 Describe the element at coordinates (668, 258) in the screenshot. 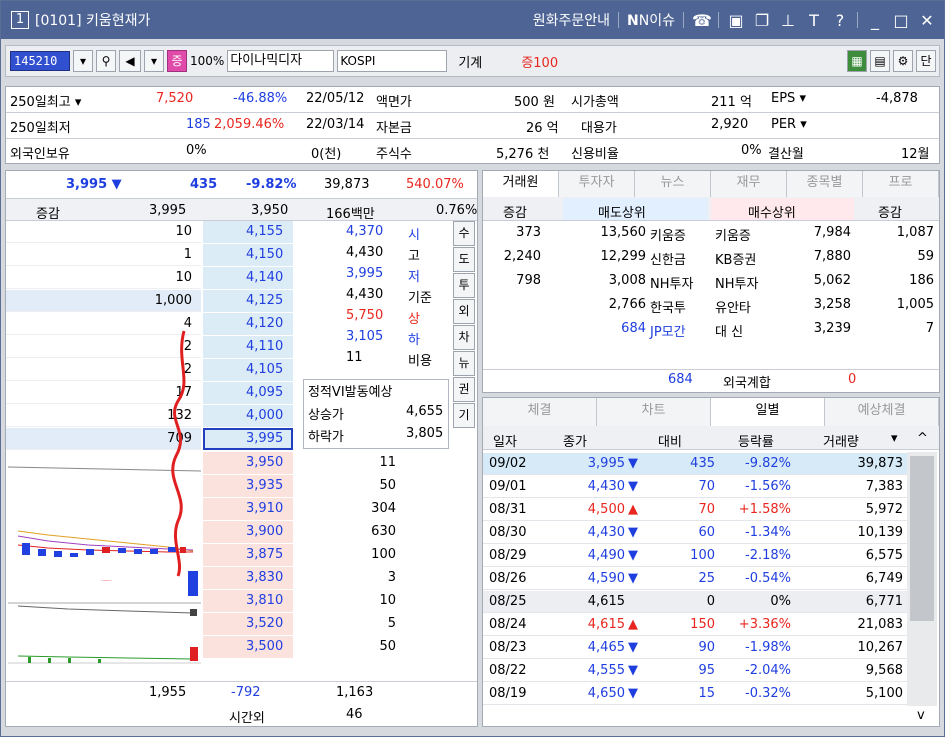

I see `broker-sell-name: 신한금` at that location.